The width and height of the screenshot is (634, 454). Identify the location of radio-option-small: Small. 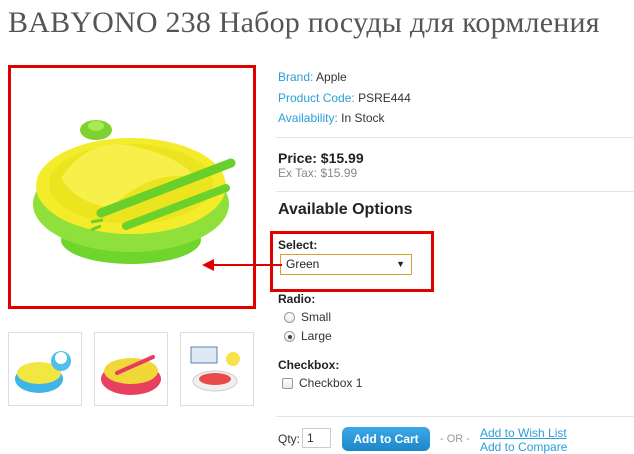
(307, 317).